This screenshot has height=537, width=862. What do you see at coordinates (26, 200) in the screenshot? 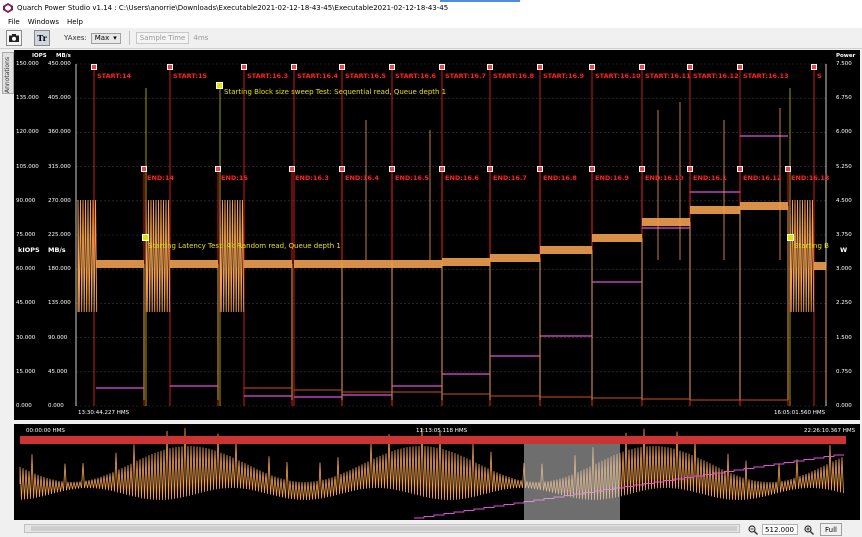
I see `iops-tick: 90.000` at bounding box center [26, 200].